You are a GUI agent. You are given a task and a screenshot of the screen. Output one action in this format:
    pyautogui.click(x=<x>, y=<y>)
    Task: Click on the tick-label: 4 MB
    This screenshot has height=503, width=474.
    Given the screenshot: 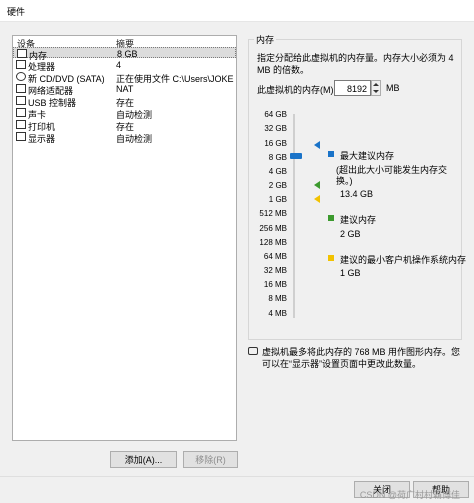 What is the action you would take?
    pyautogui.click(x=277, y=313)
    